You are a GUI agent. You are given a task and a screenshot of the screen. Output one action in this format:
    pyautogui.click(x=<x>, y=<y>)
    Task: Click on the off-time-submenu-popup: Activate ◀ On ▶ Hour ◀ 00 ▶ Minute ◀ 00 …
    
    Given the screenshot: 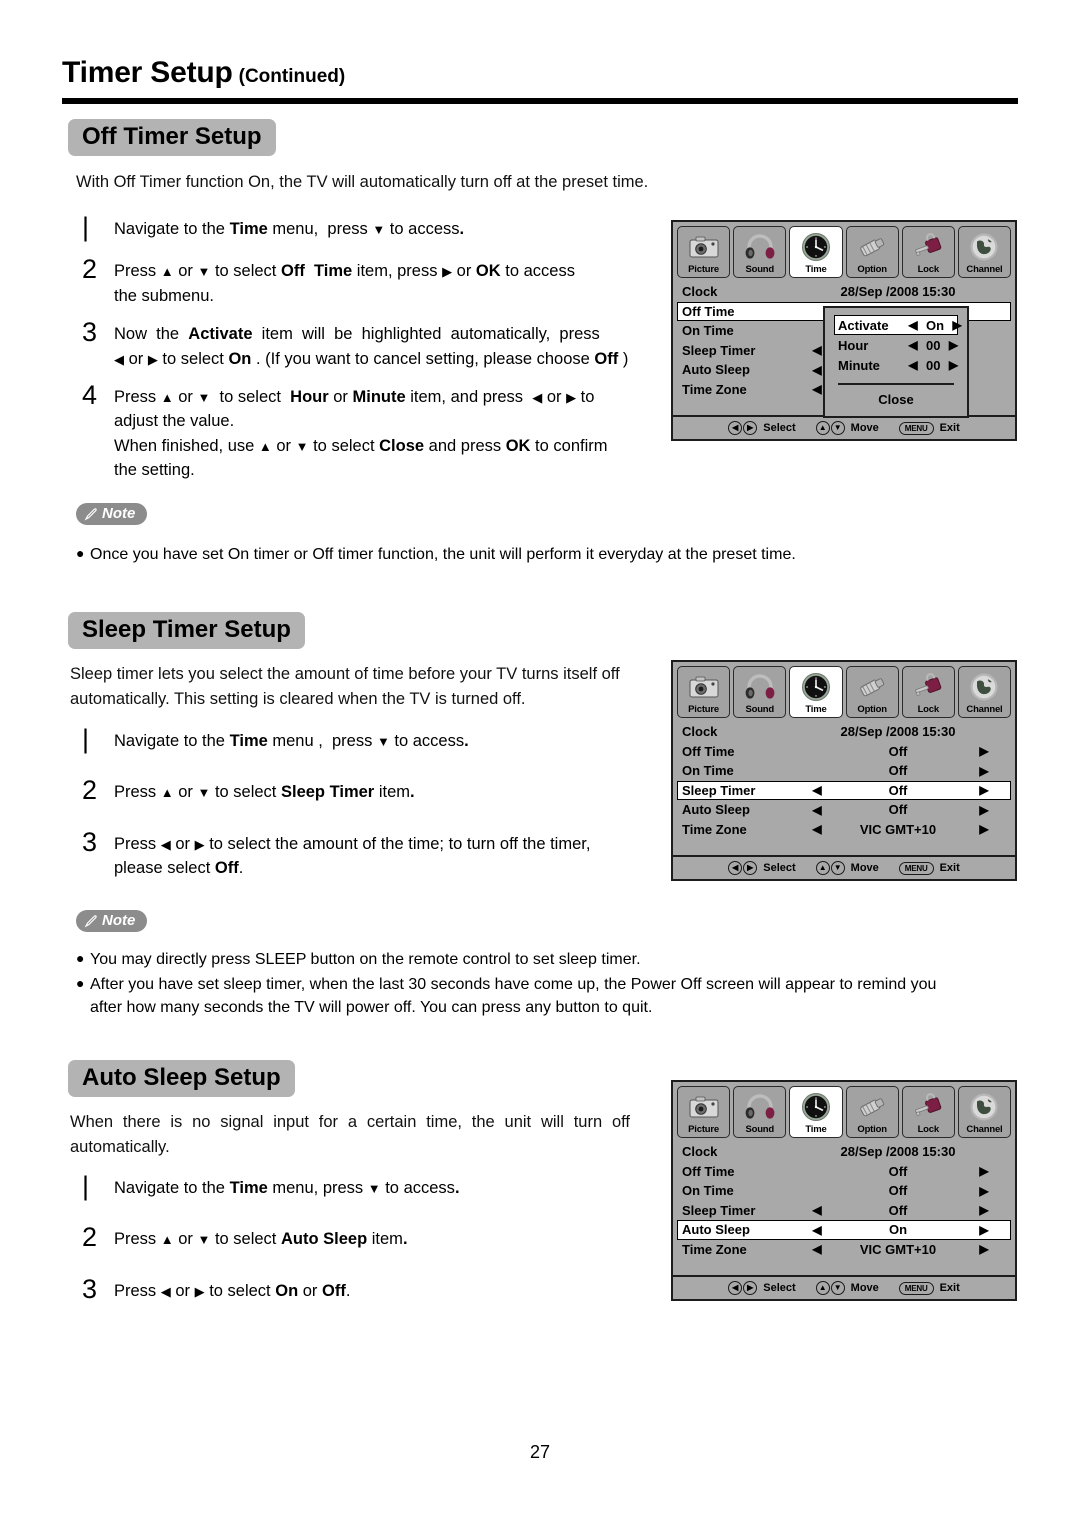 What is the action you would take?
    pyautogui.click(x=896, y=362)
    